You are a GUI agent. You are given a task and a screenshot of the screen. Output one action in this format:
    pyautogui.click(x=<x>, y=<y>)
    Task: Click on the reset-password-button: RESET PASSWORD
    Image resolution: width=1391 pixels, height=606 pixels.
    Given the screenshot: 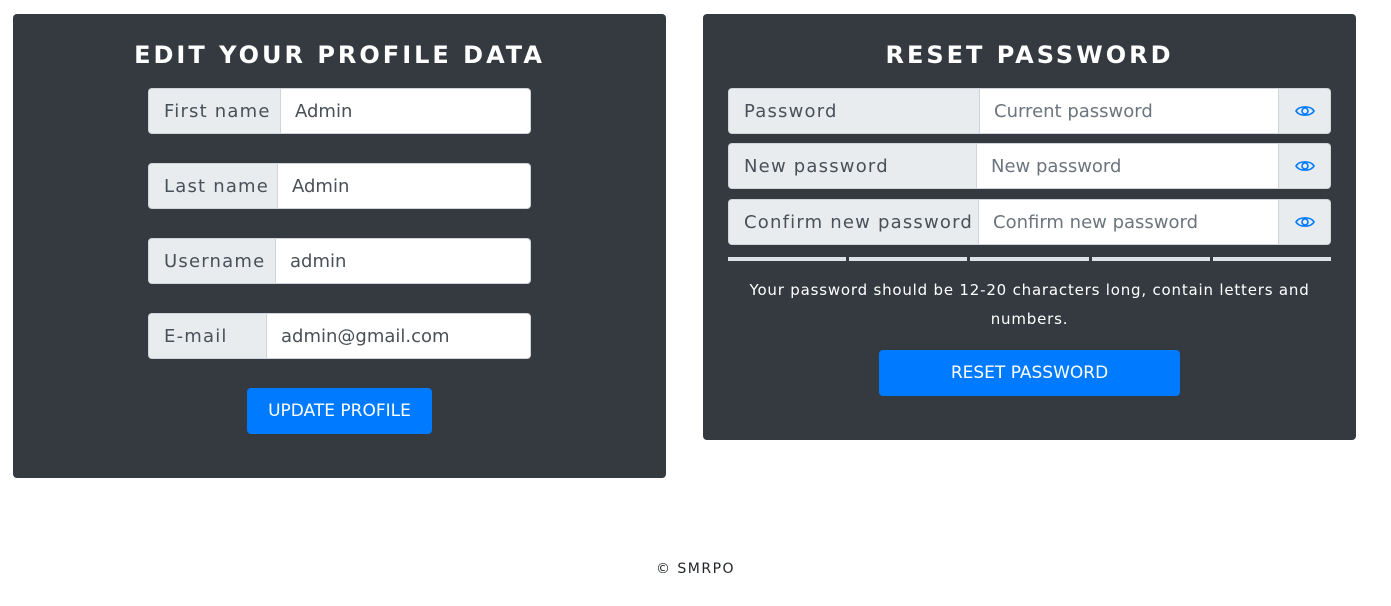 What is the action you would take?
    pyautogui.click(x=1029, y=373)
    